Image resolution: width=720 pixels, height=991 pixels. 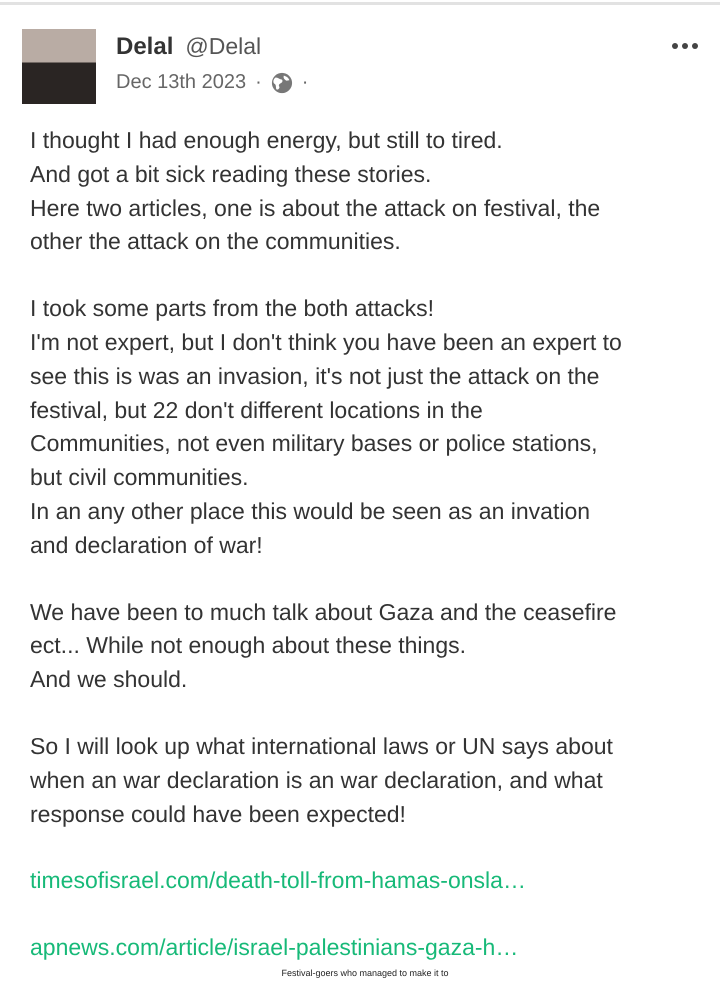 What do you see at coordinates (324, 646) in the screenshot?
I see `post-paragraph: We have been to much talk about Gaza and the ceasefire ect... While not enough about these things. And we should.` at bounding box center [324, 646].